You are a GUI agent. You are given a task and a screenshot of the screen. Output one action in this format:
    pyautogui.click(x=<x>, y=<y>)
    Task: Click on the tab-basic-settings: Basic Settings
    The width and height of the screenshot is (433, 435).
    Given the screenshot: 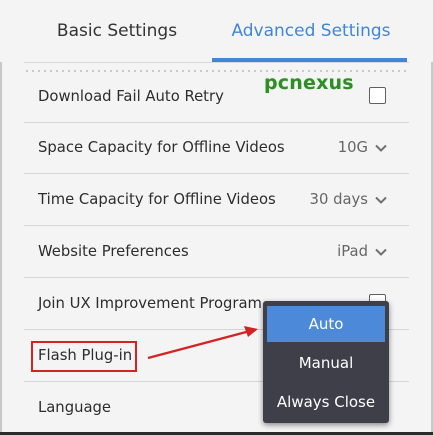 What is the action you would take?
    pyautogui.click(x=117, y=31)
    